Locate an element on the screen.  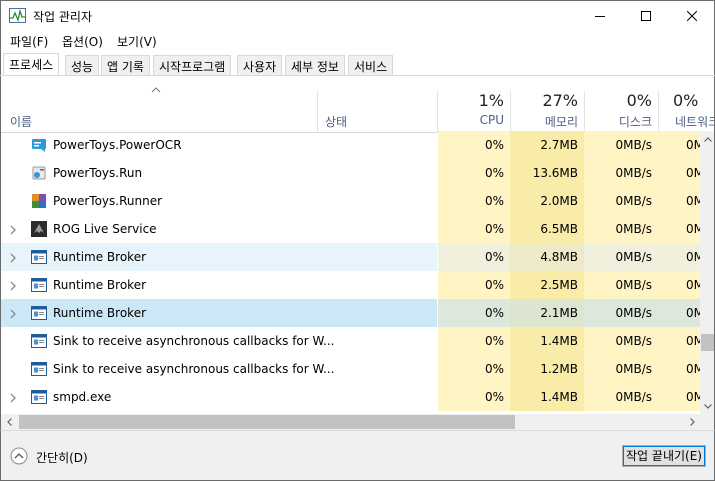
scroll-right-button is located at coordinates (692, 422).